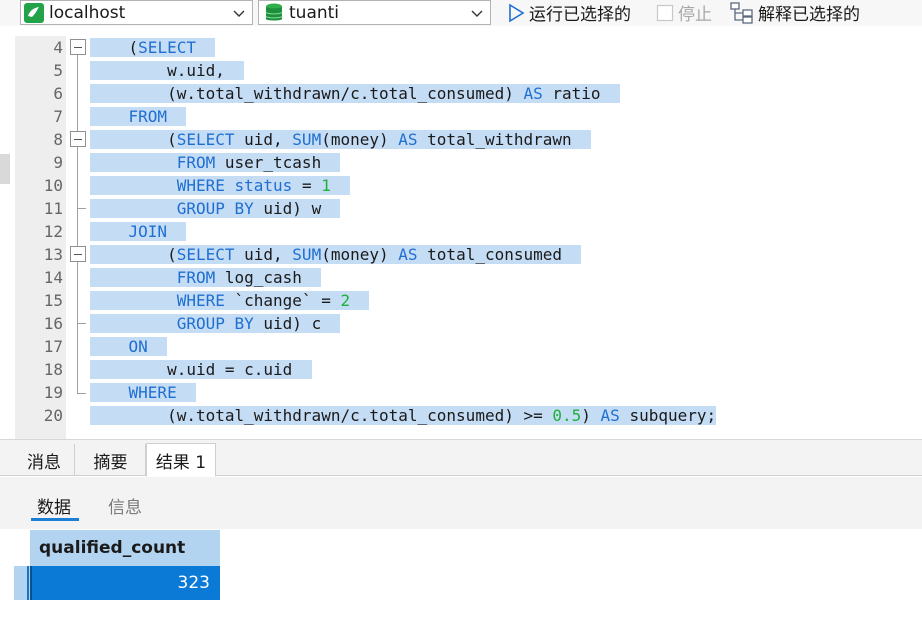 The image size is (922, 641). Describe the element at coordinates (58, 162) in the screenshot. I see `line-number: 9` at that location.